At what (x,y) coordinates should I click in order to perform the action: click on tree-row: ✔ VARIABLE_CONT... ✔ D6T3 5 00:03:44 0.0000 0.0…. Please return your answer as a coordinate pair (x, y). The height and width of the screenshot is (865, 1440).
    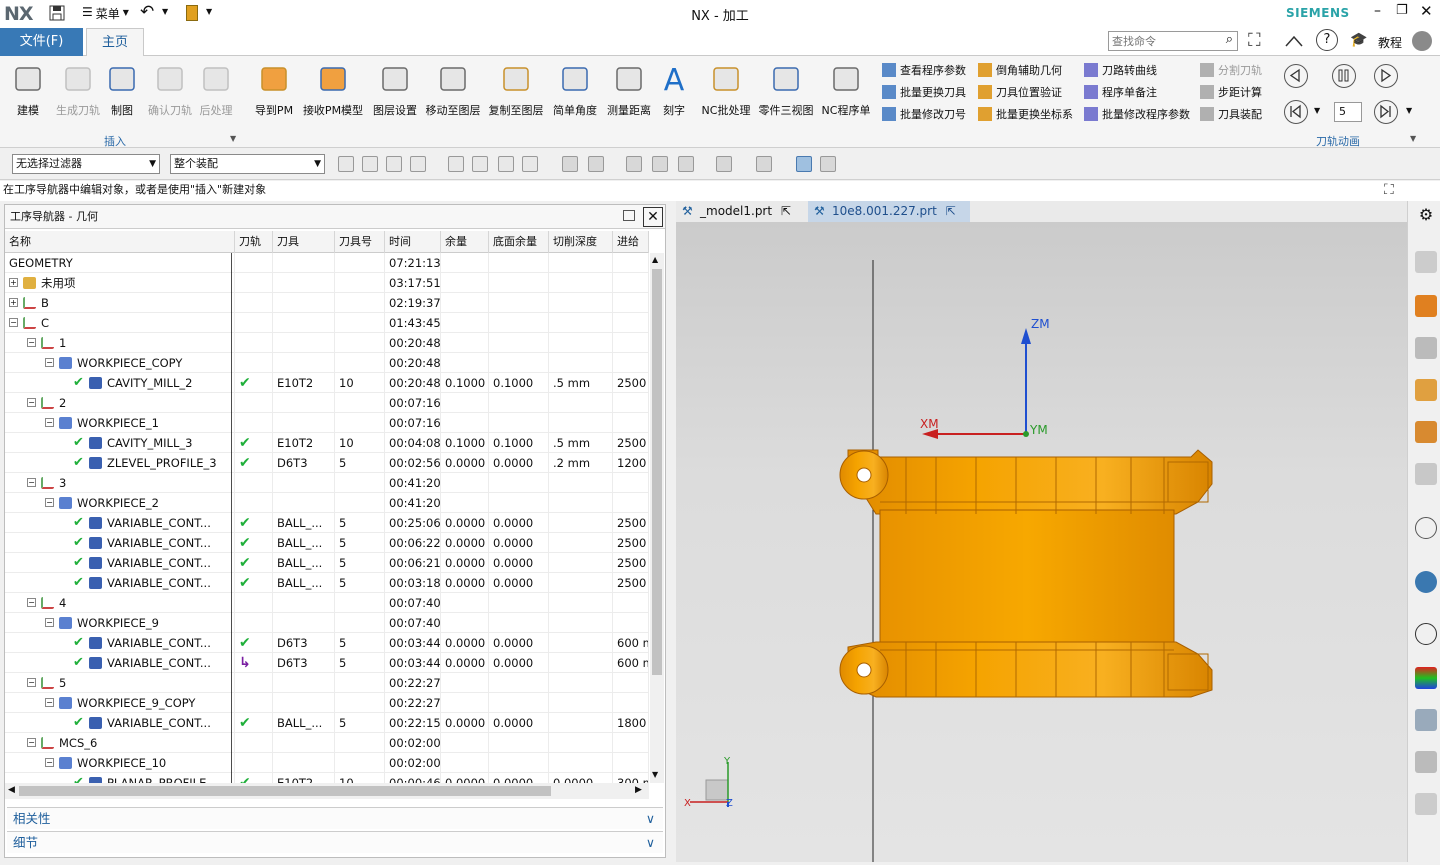
    Looking at the image, I should click on (327, 643).